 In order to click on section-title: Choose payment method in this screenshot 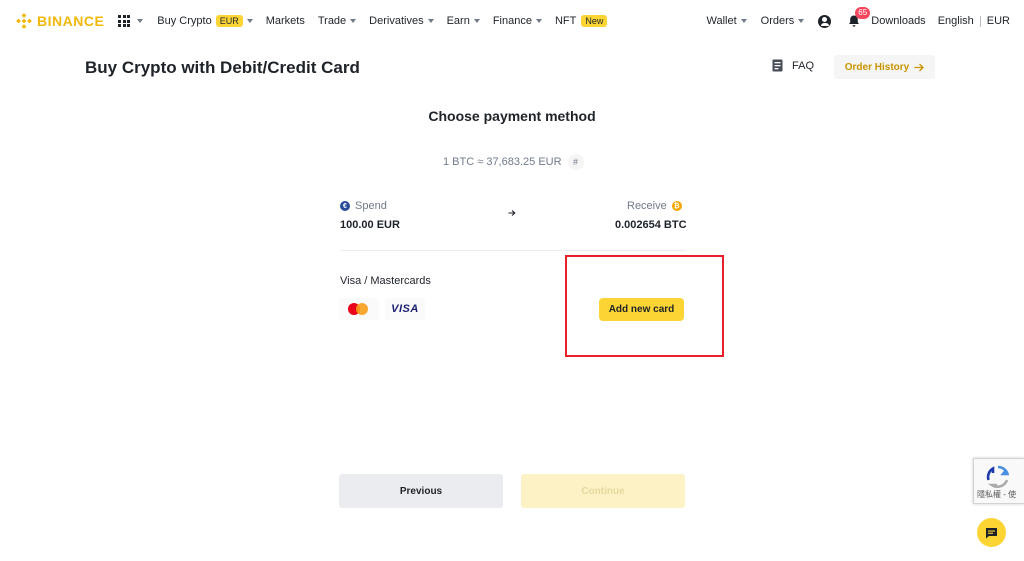, I will do `click(512, 116)`.